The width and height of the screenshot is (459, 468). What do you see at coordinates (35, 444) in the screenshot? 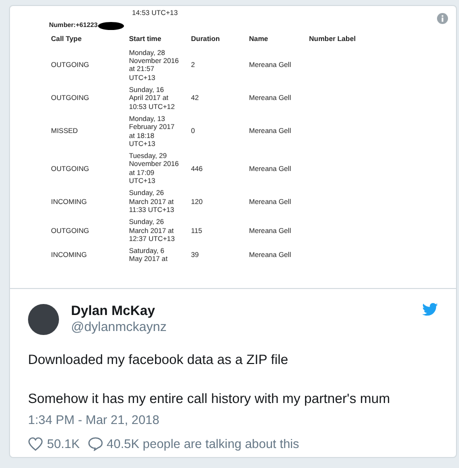
I see `heart-icon` at bounding box center [35, 444].